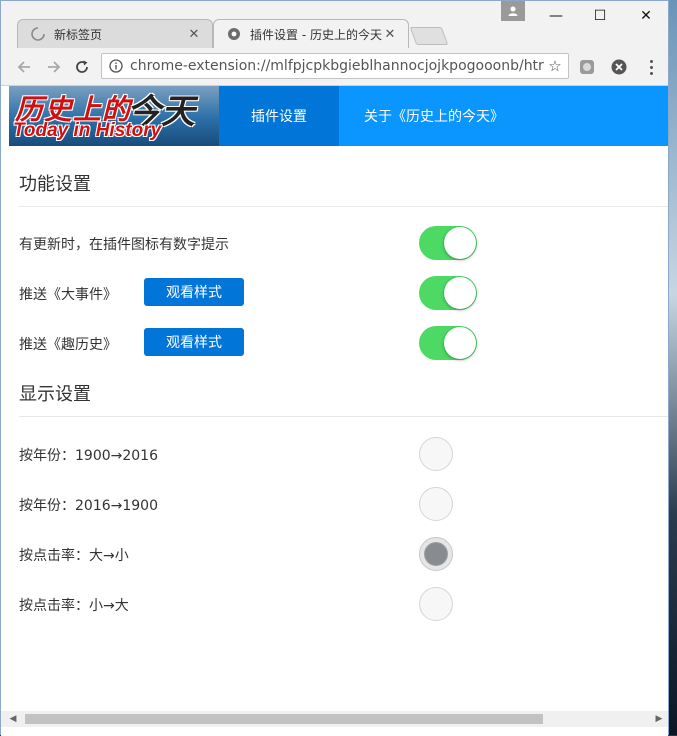  What do you see at coordinates (124, 245) in the screenshot?
I see `row-label-update-badge: 有更新时，在插件图标有数字提示` at bounding box center [124, 245].